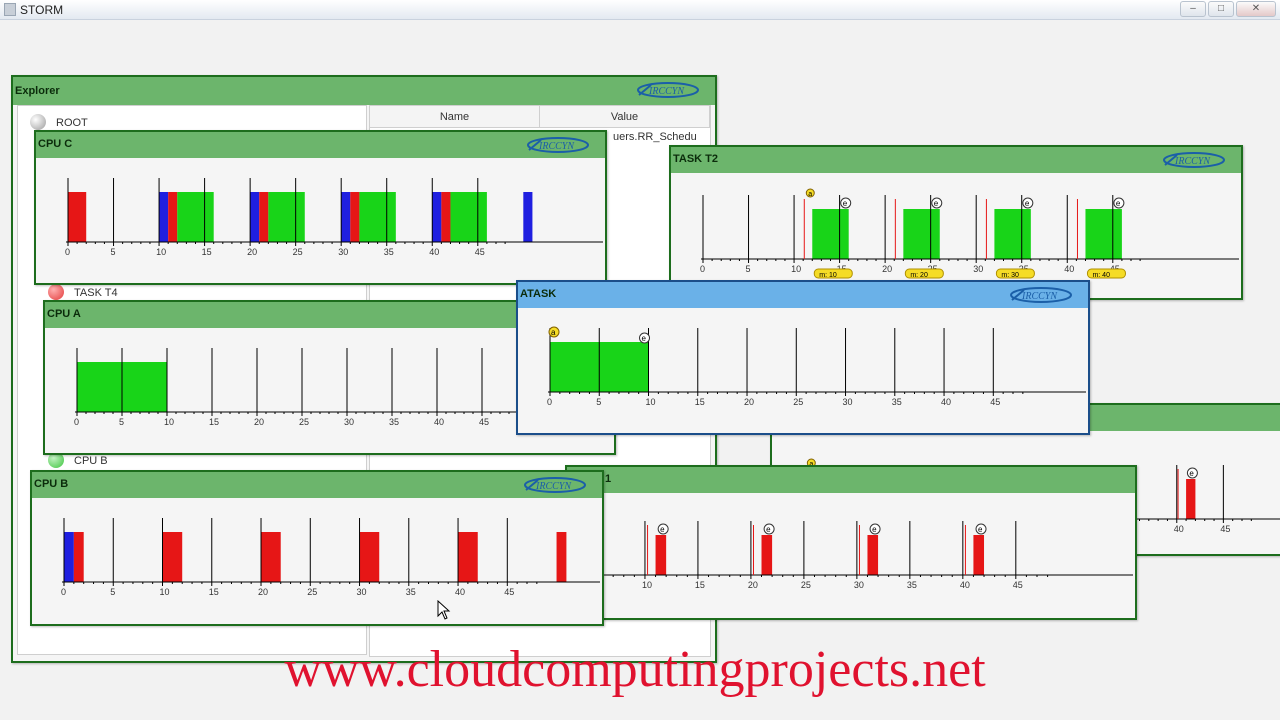  What do you see at coordinates (330, 557) in the screenshot?
I see `cpu-b-chart: 0 5 10 15 20 25 30 35 40 45` at bounding box center [330, 557].